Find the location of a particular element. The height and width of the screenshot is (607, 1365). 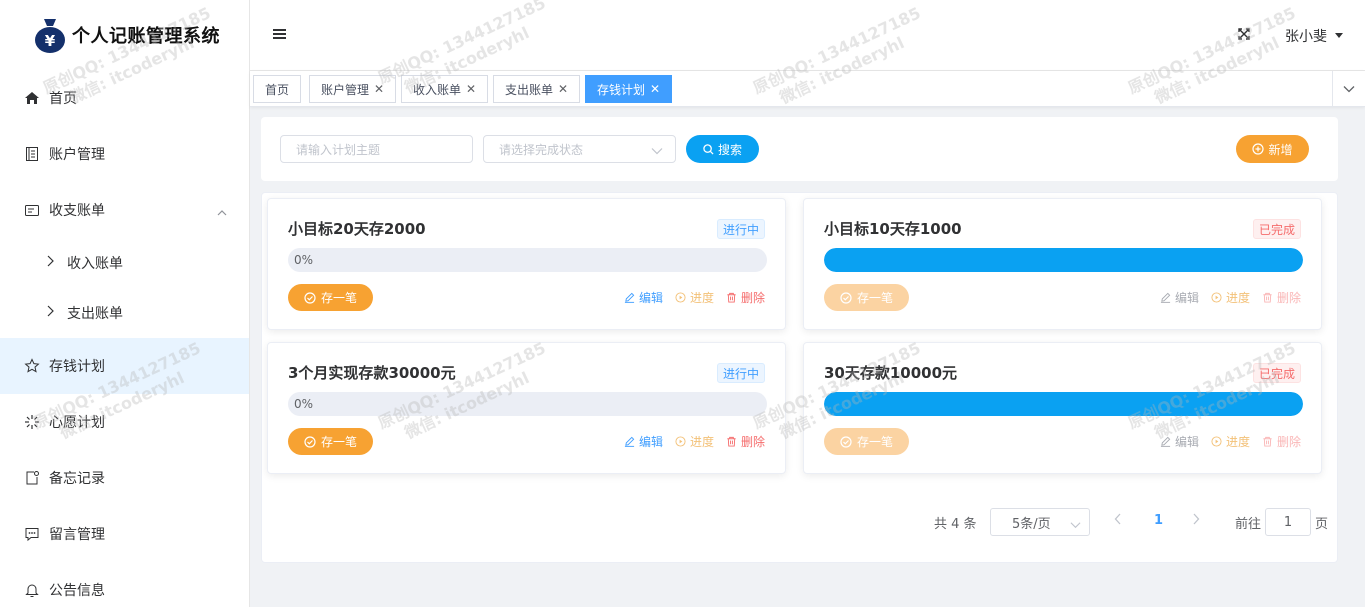

tab-expense: 支出账单 ✕ is located at coordinates (537, 89).